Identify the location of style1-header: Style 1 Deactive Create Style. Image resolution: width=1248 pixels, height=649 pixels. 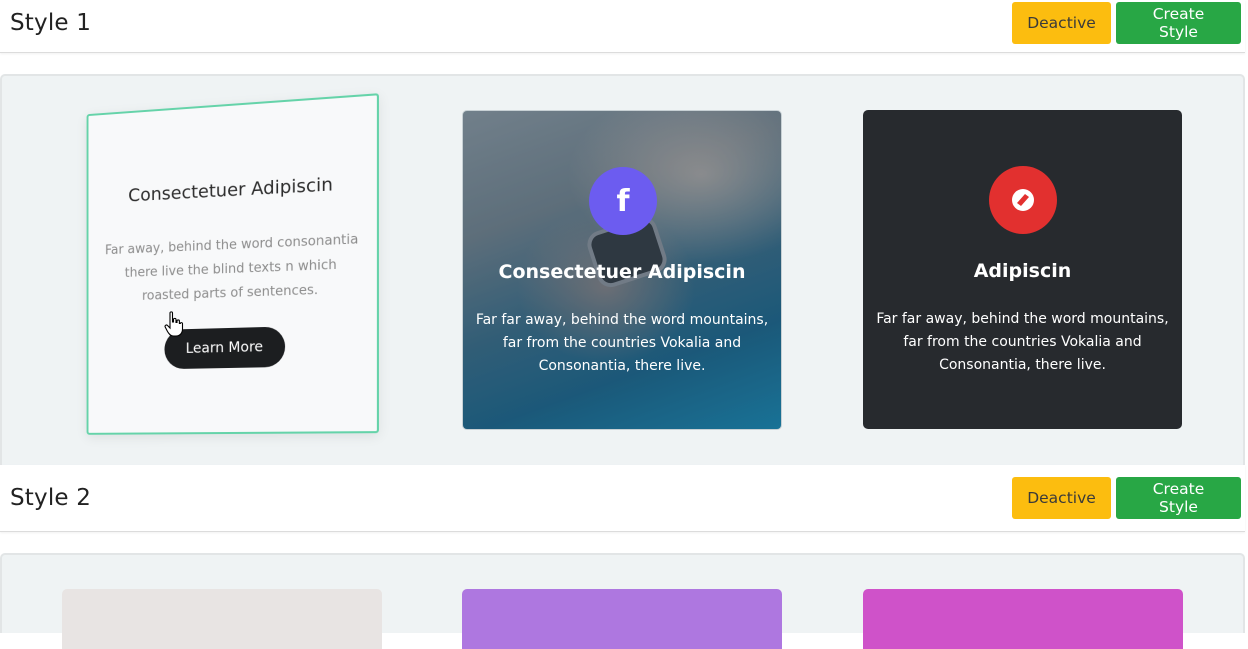
(622, 26).